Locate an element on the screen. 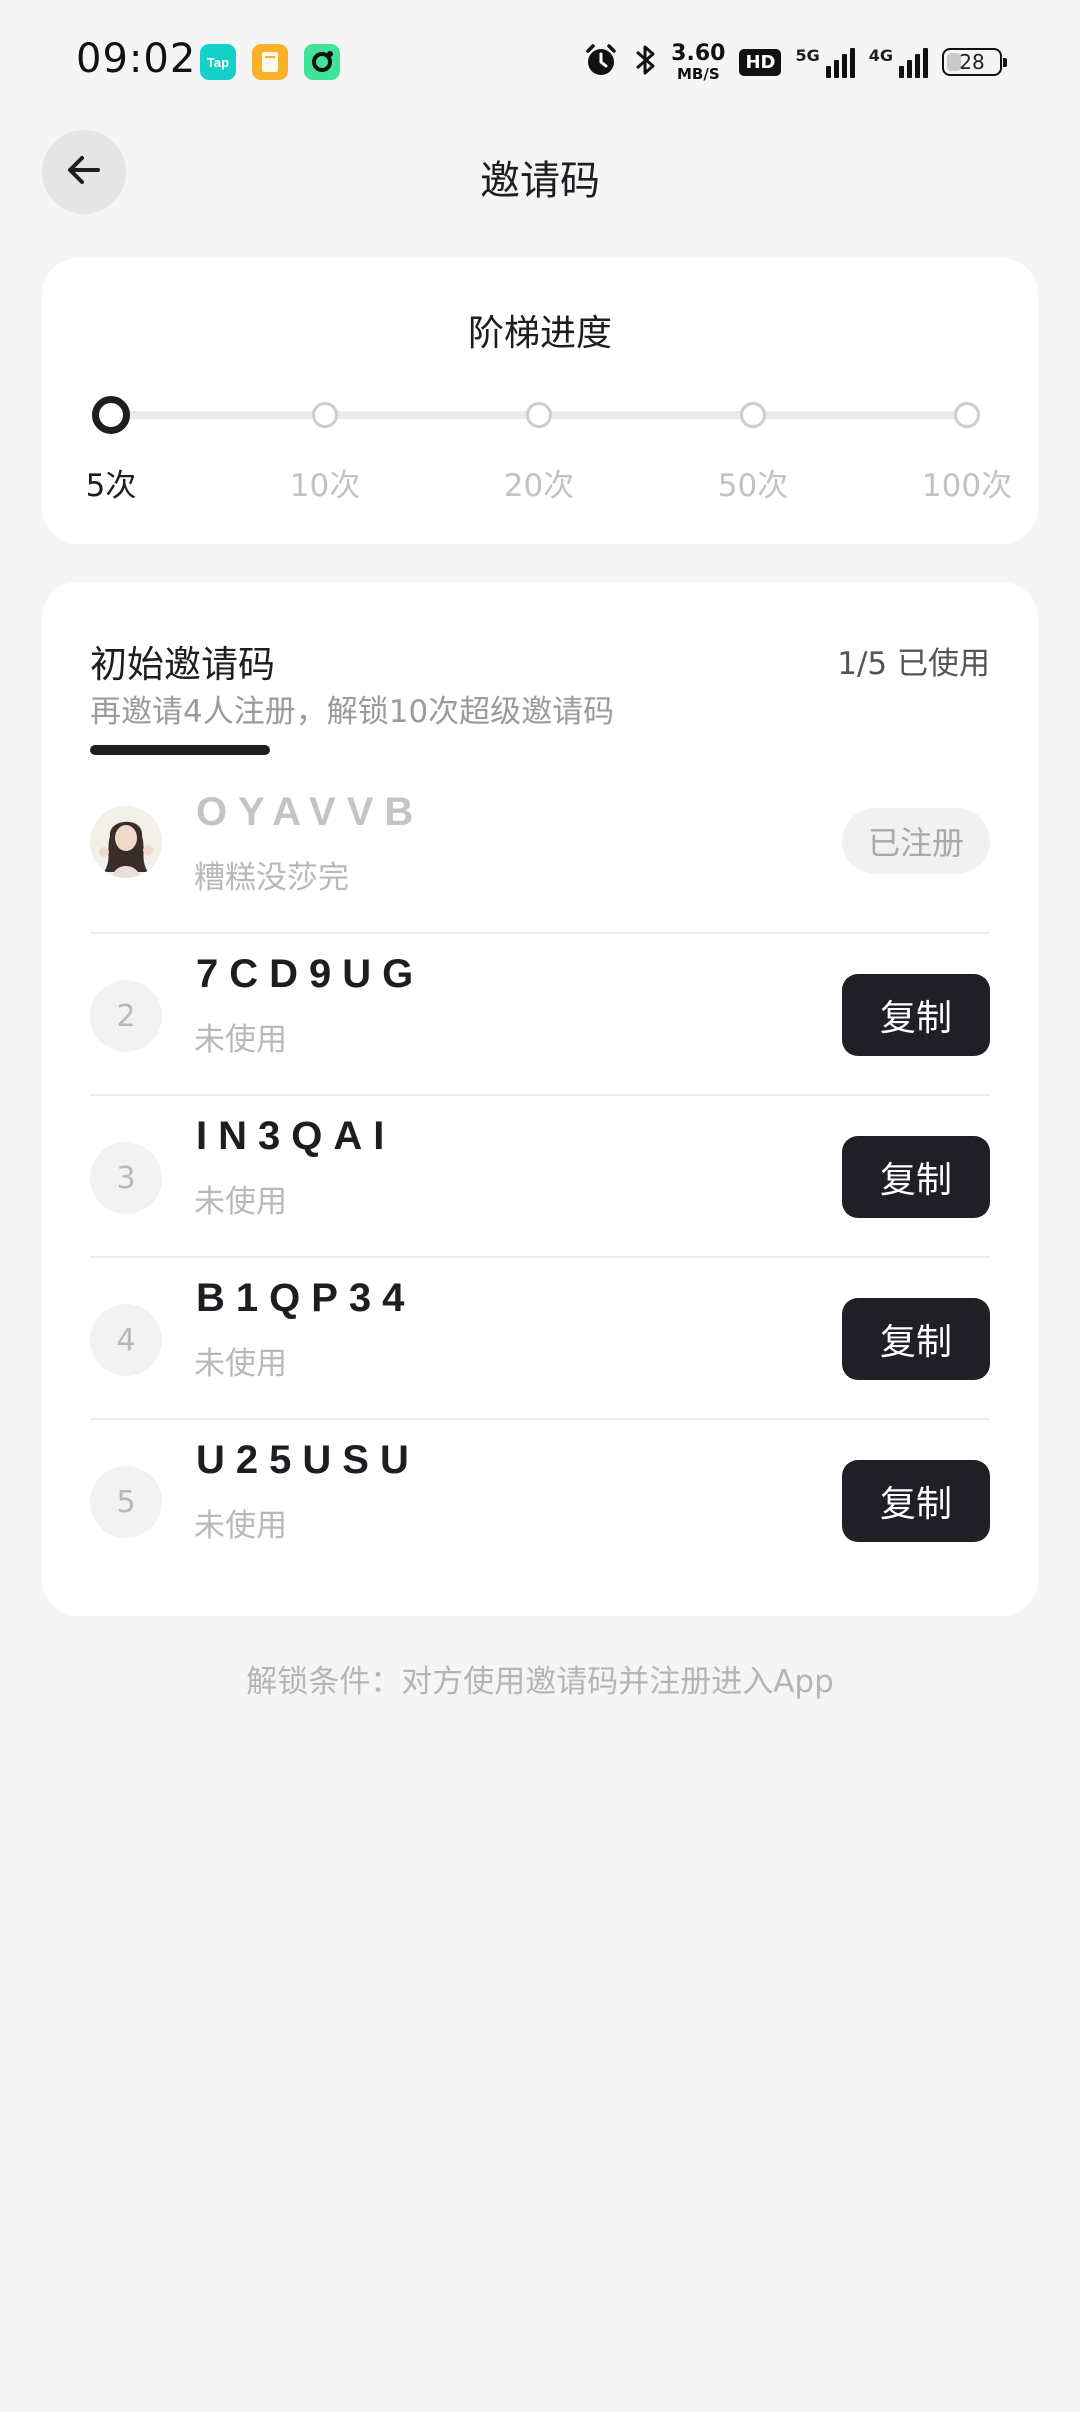 The image size is (1080, 2412). registered-badge: 已注册 is located at coordinates (916, 841).